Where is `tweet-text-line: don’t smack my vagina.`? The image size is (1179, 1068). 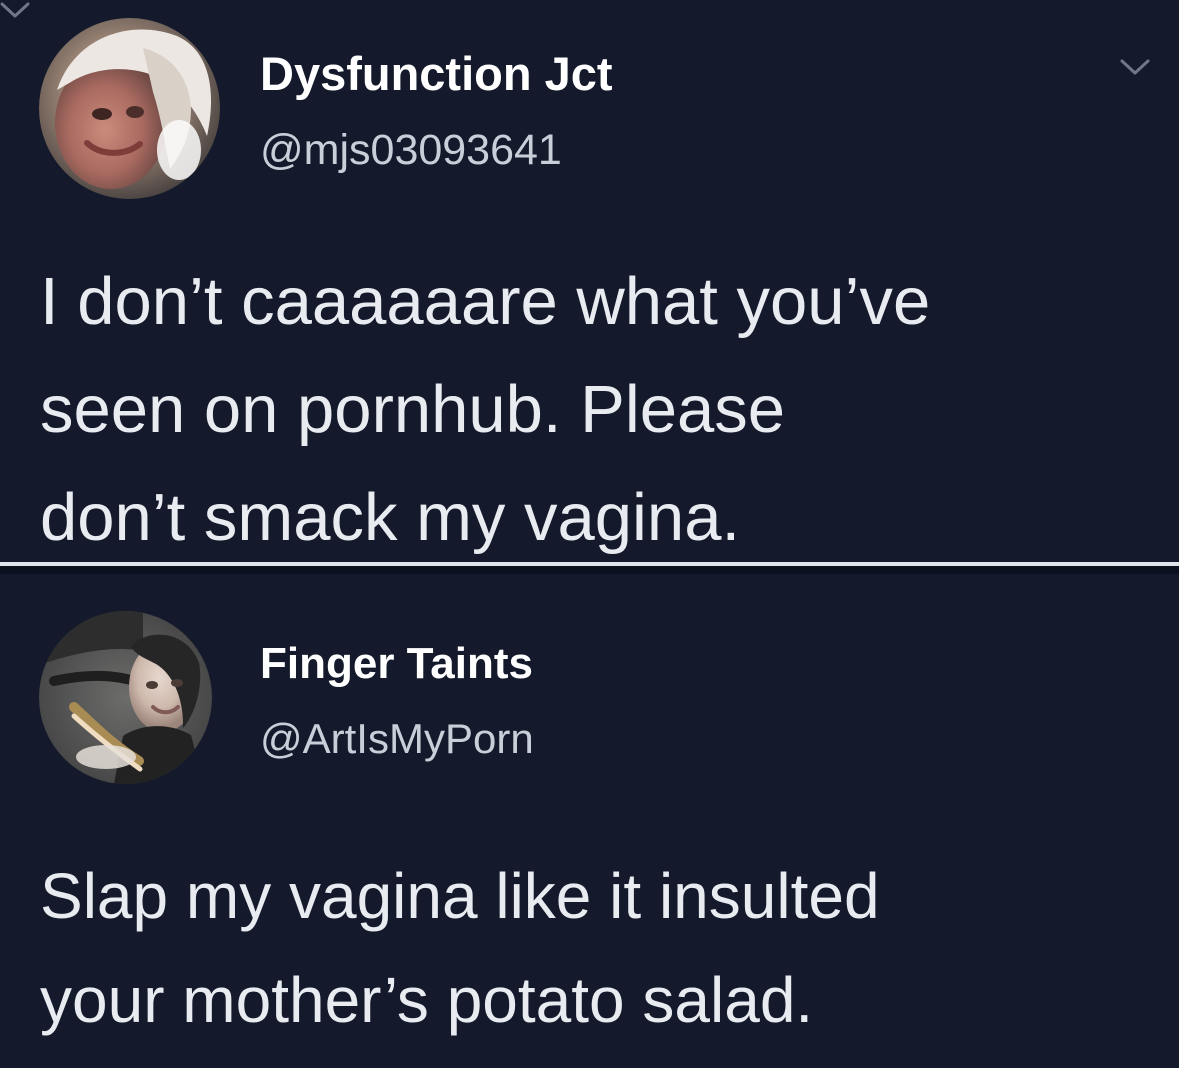
tweet-text-line: don’t smack my vagina. is located at coordinates (390, 517).